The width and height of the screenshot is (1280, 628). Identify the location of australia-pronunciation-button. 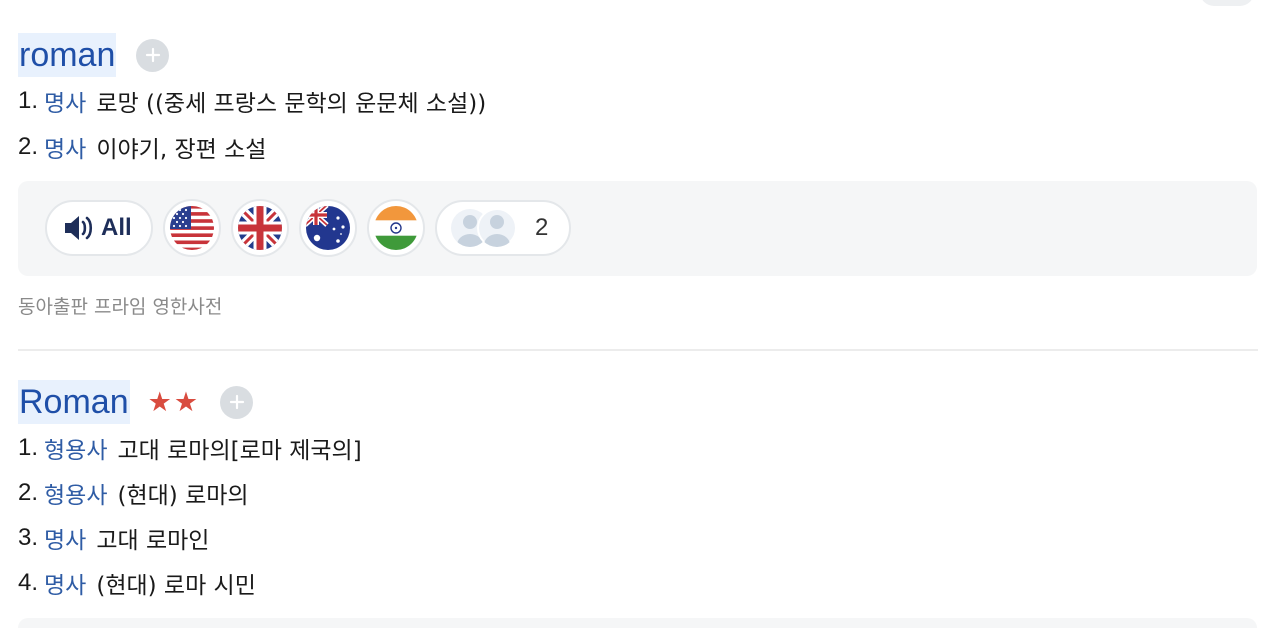
(328, 228).